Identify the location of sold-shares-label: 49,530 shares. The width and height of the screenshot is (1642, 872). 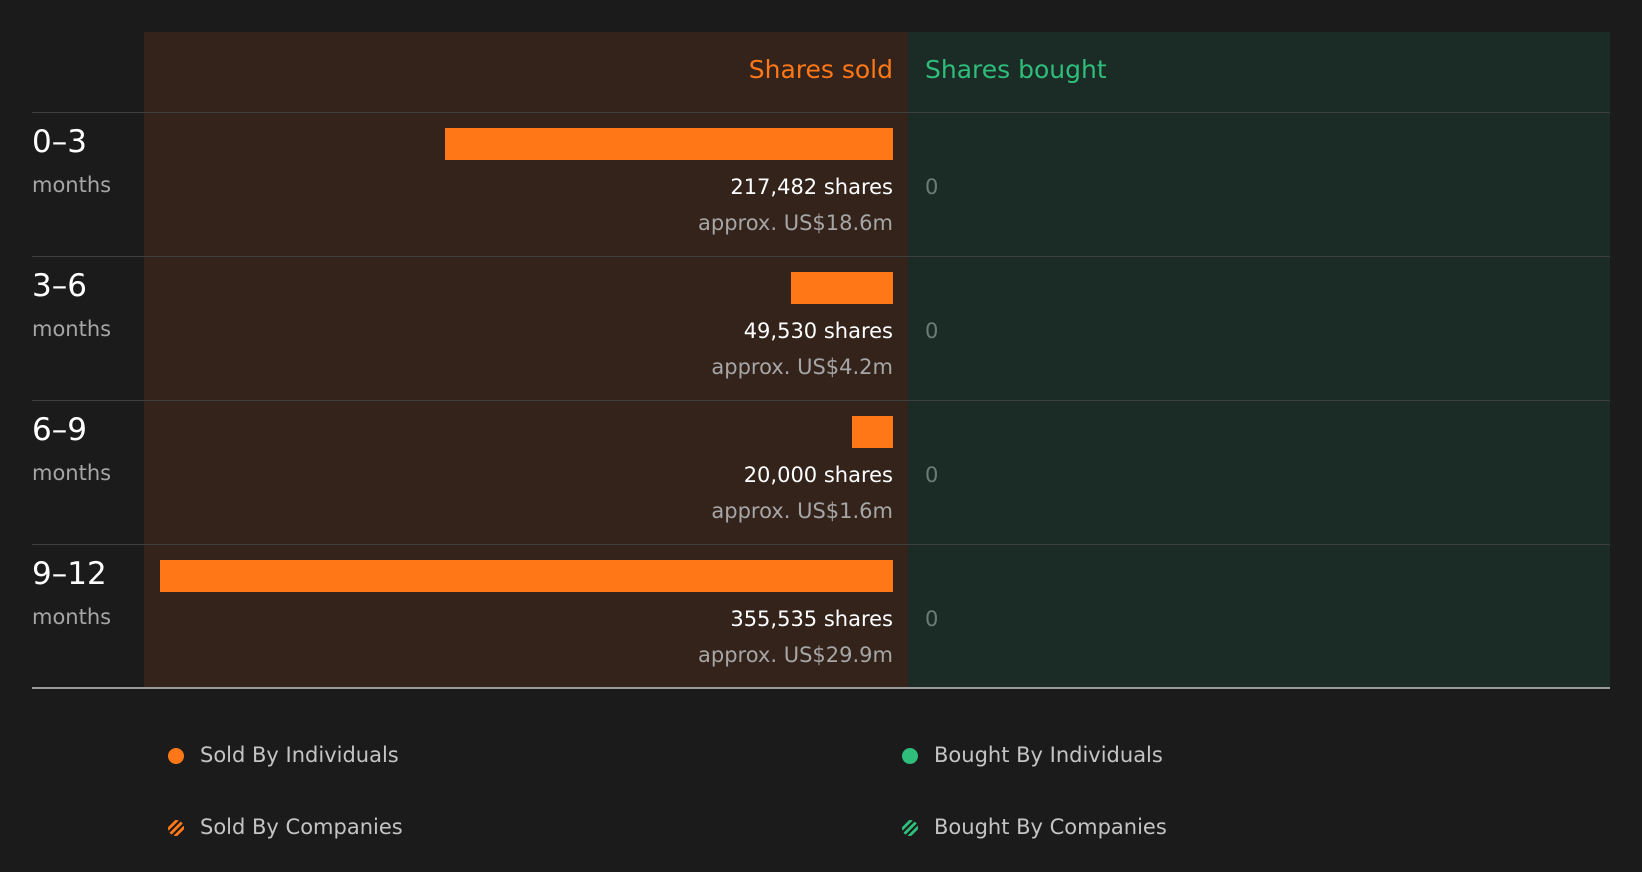
(818, 331).